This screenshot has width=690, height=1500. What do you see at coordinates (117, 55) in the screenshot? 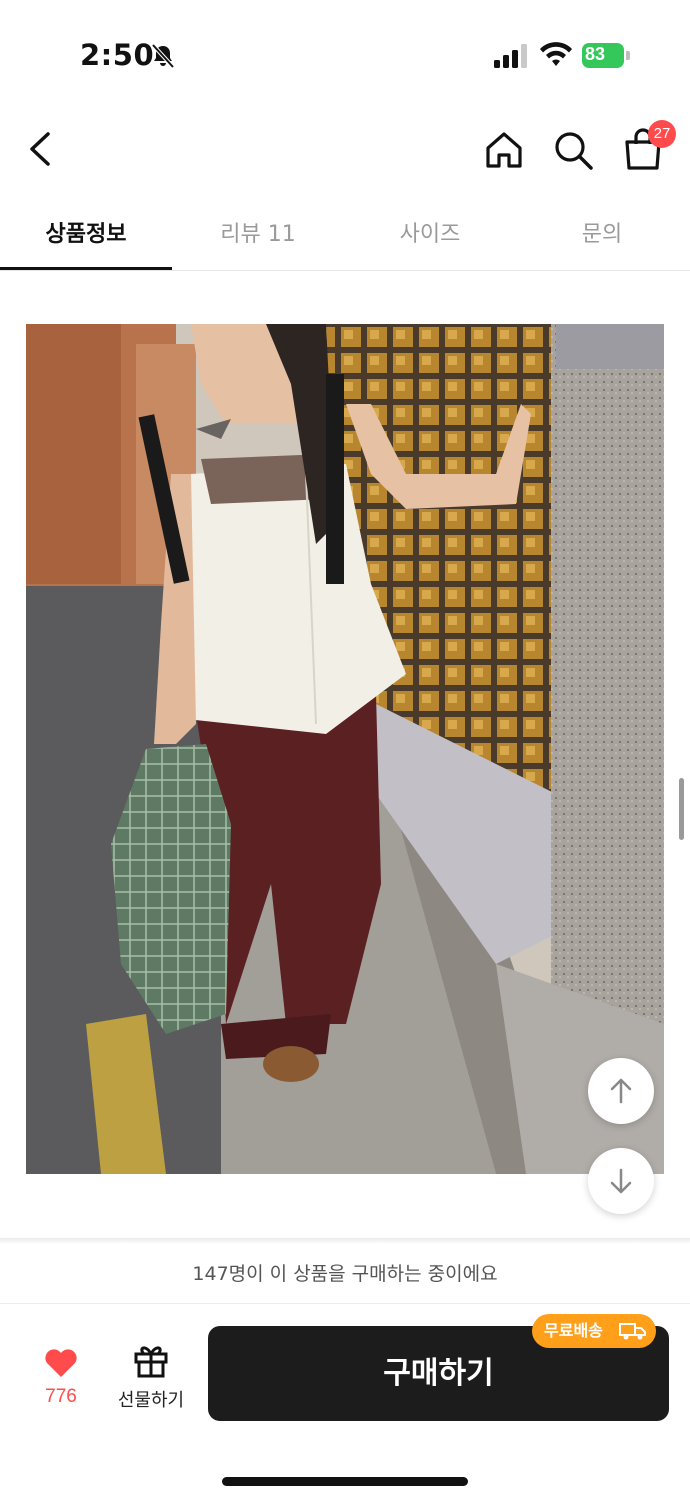
I see `status-time: 2:50` at bounding box center [117, 55].